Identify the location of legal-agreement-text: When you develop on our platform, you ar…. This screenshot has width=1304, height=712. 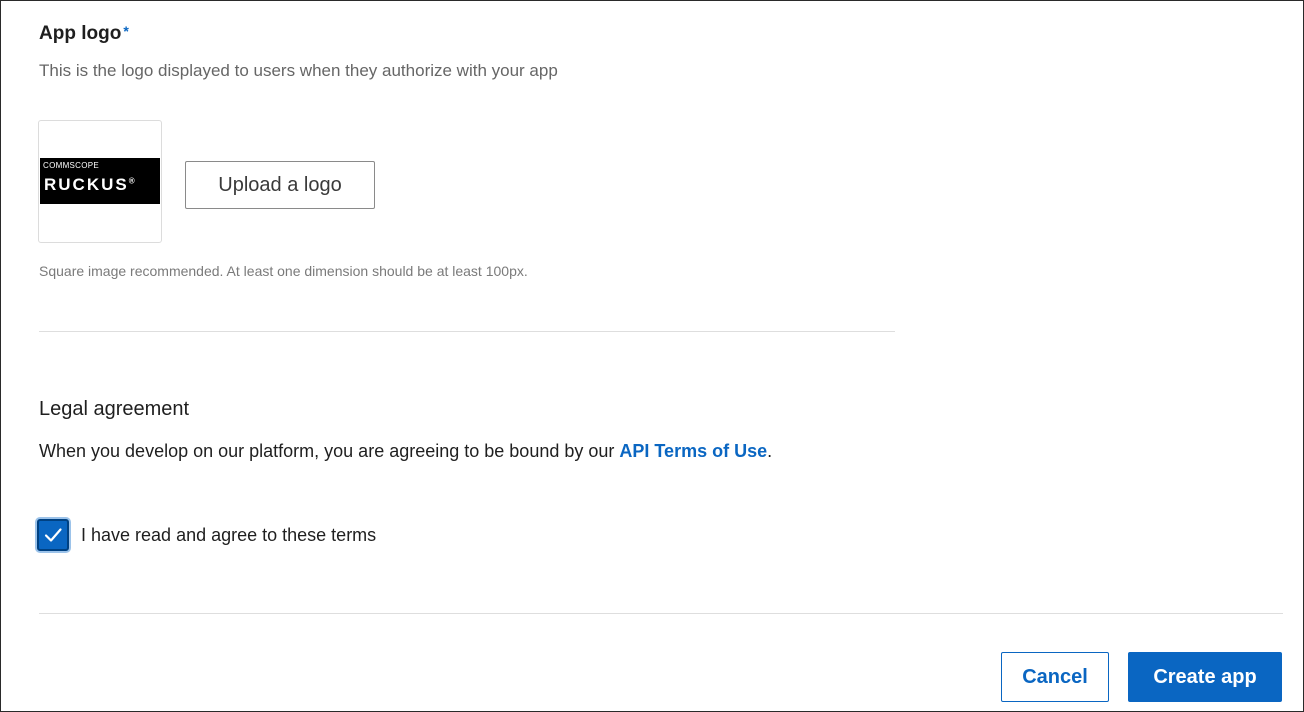
(405, 451).